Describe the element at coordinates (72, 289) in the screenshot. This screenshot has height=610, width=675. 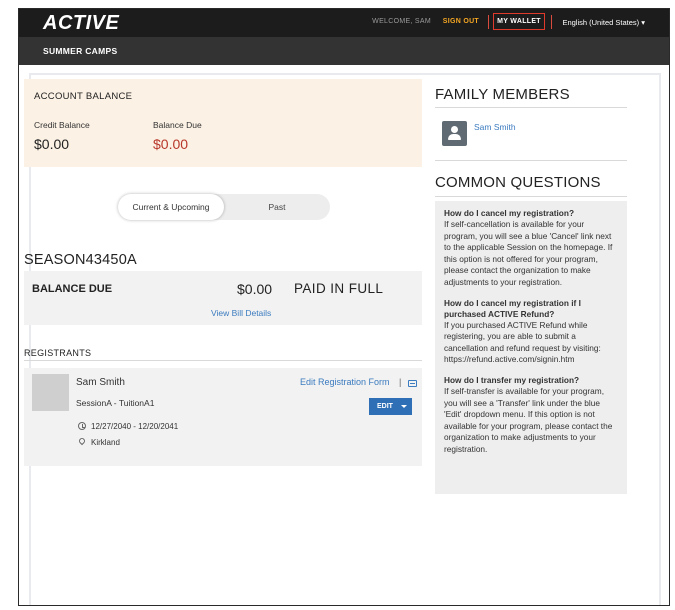
I see `season-balance-label: BALANCE DUE` at that location.